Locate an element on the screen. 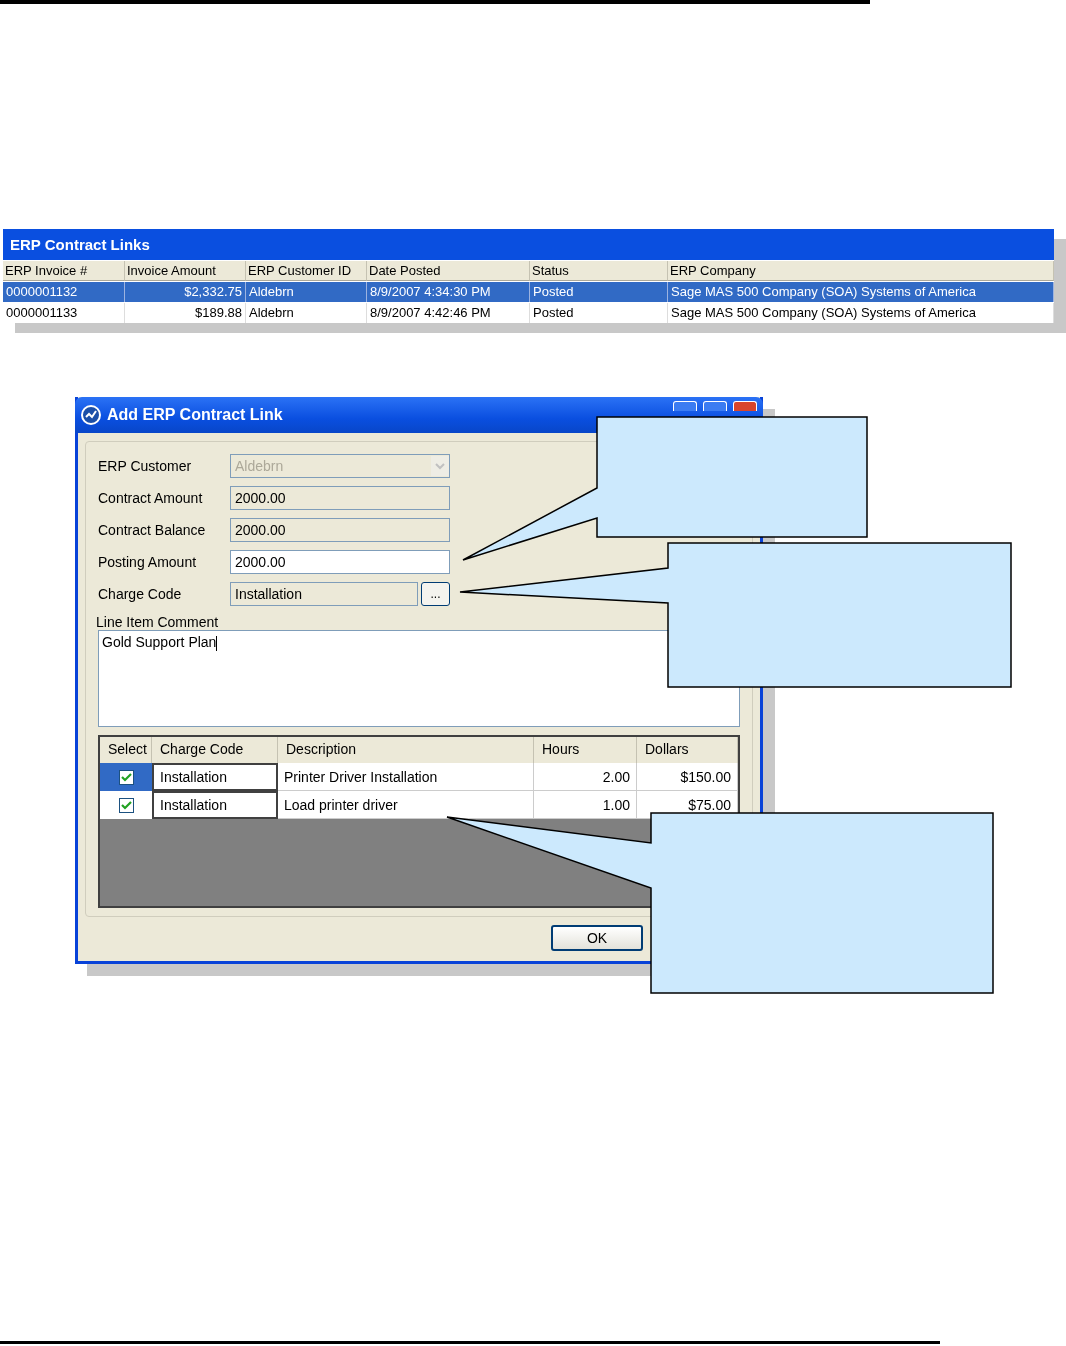  maximize-button is located at coordinates (715, 406).